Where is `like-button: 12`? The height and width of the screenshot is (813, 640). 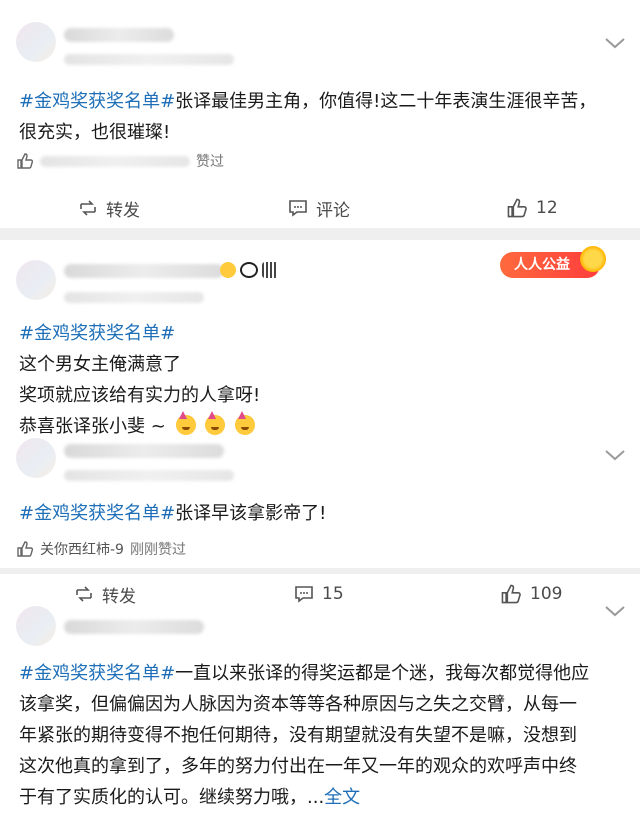
like-button: 12 is located at coordinates (532, 208).